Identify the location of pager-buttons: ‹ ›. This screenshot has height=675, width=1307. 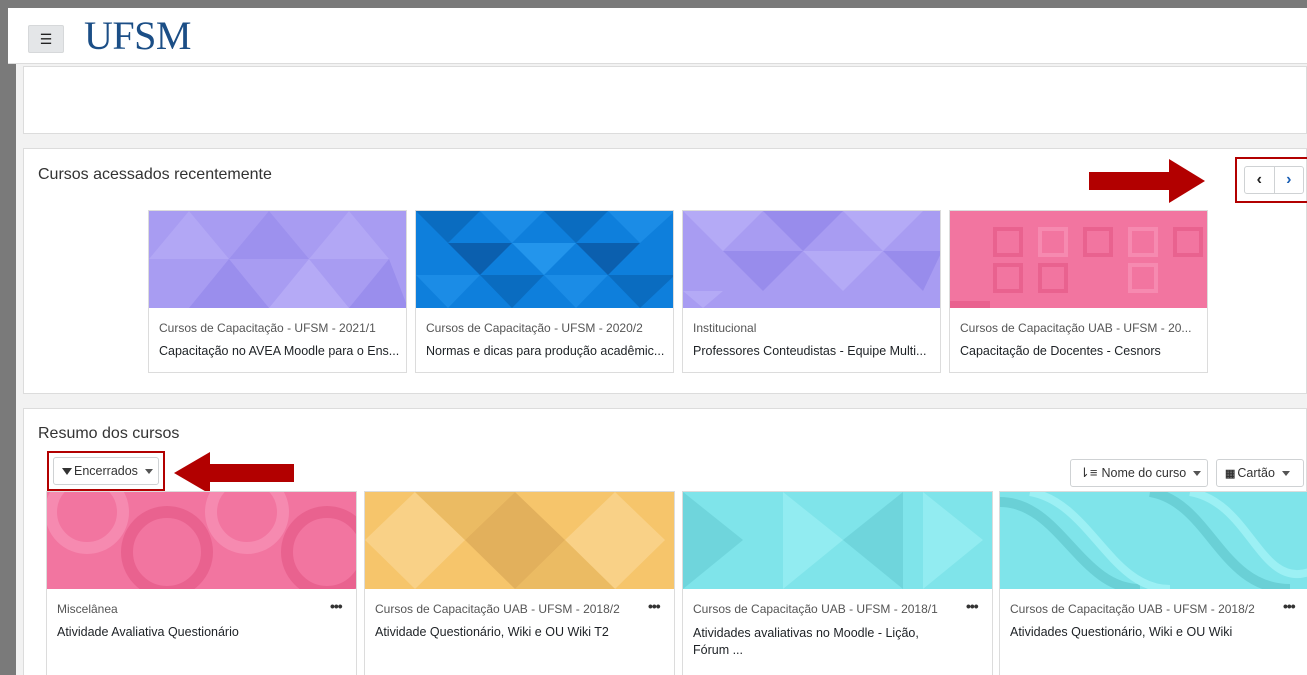
(1274, 180).